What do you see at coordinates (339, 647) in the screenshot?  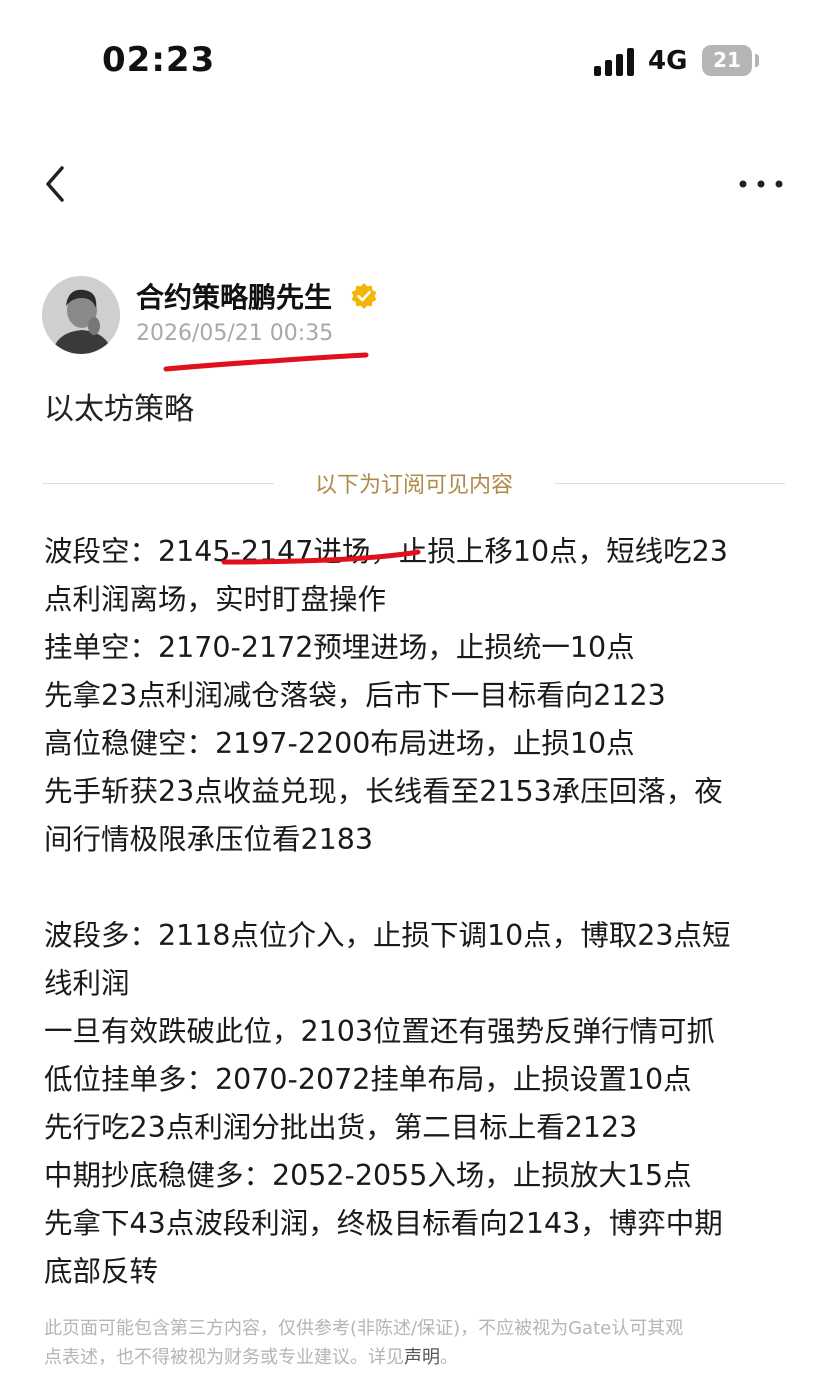 I see `body-line: 挂单空：2170-2172预埋进场，止损统一10点` at bounding box center [339, 647].